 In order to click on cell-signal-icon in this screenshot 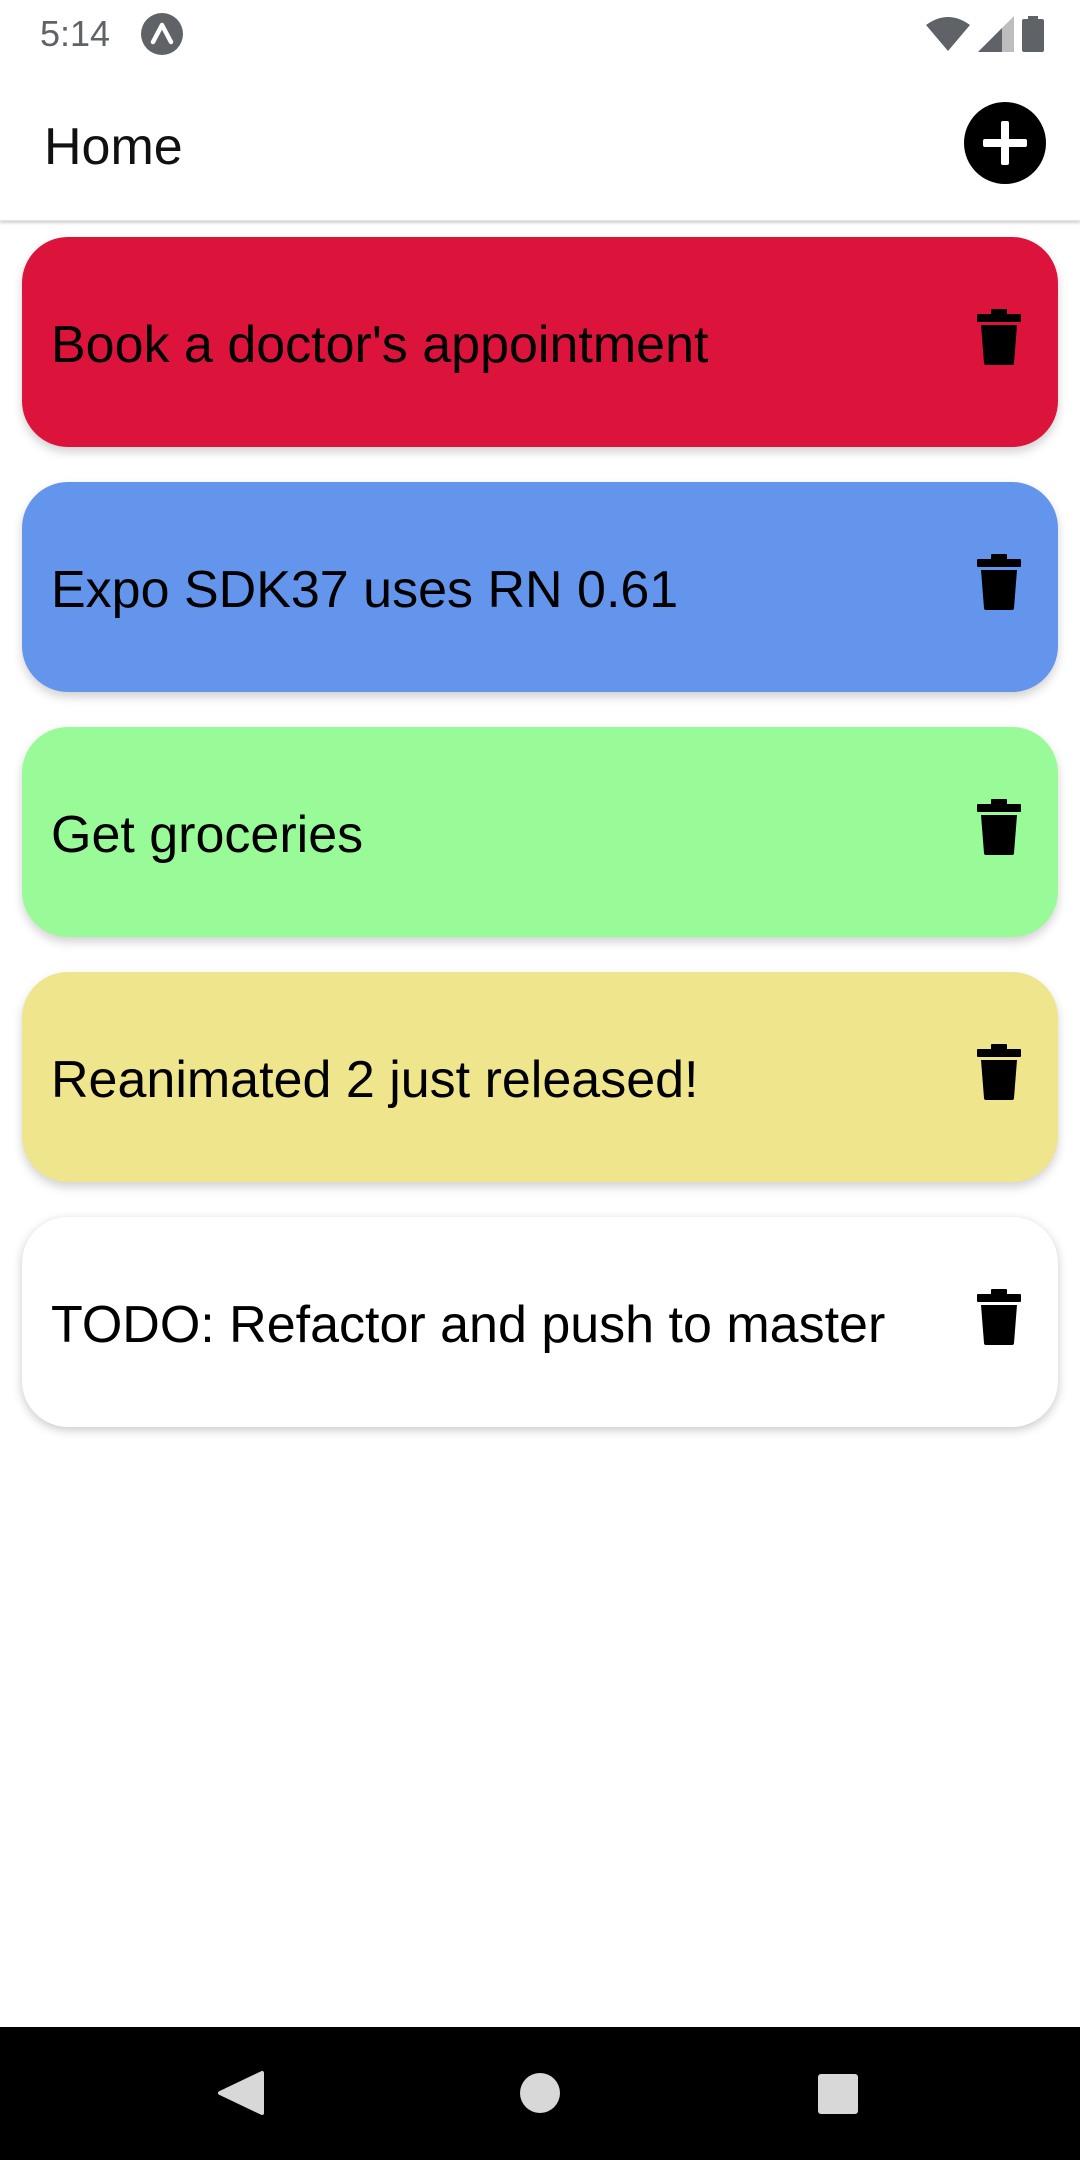, I will do `click(996, 34)`.